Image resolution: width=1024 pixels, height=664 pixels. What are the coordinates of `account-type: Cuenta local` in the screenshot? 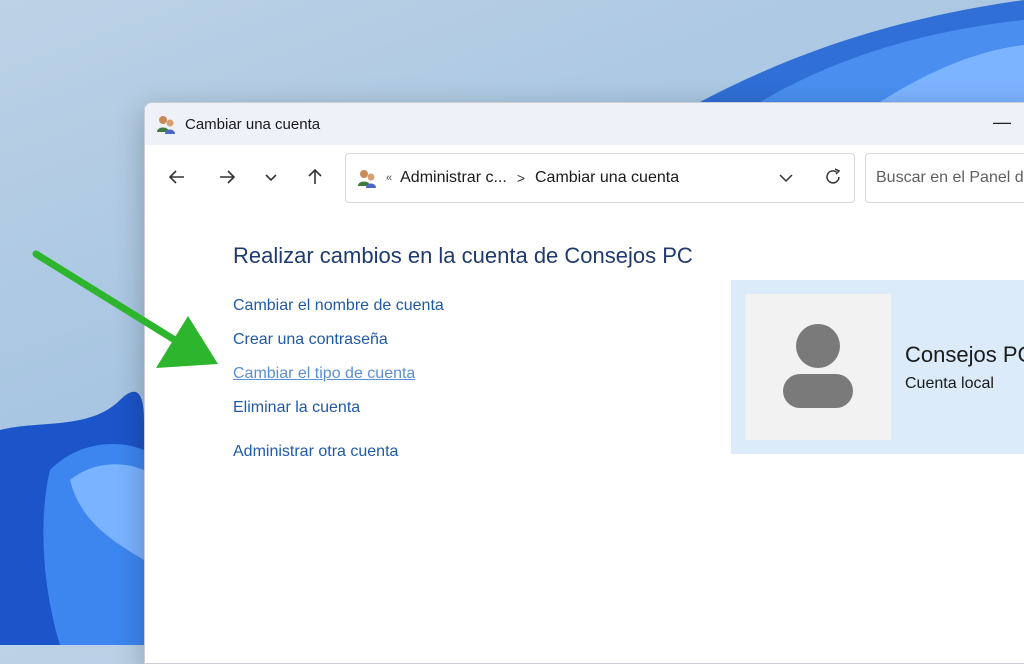 It's located at (949, 383).